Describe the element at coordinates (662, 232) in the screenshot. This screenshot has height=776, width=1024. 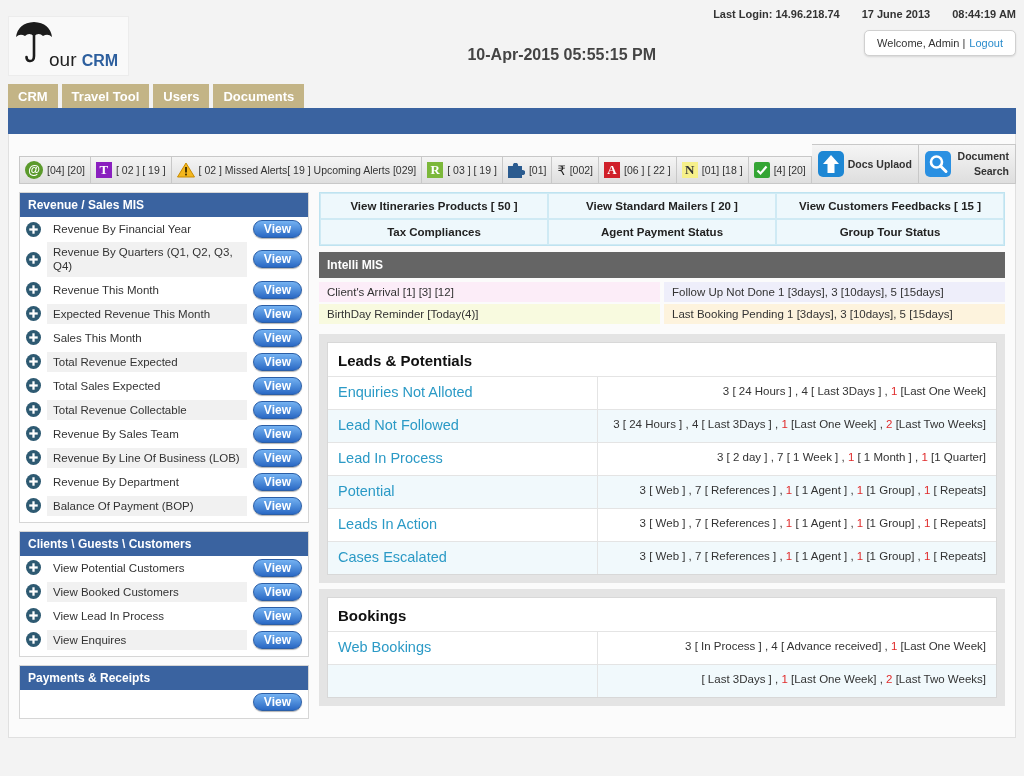
I see `menu-link: Agent Payment Status` at that location.